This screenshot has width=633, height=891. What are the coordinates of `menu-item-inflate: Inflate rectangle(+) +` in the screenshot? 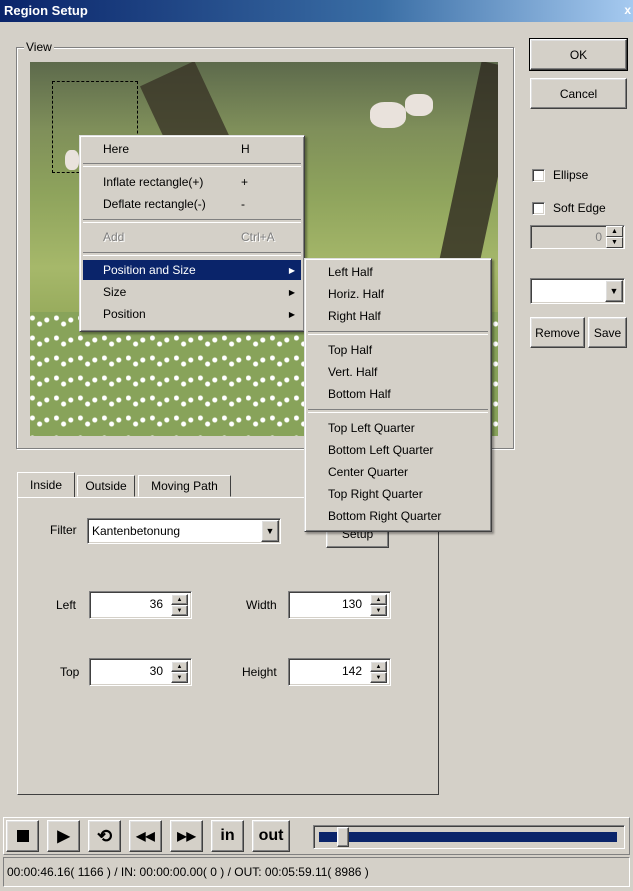 It's located at (192, 182).